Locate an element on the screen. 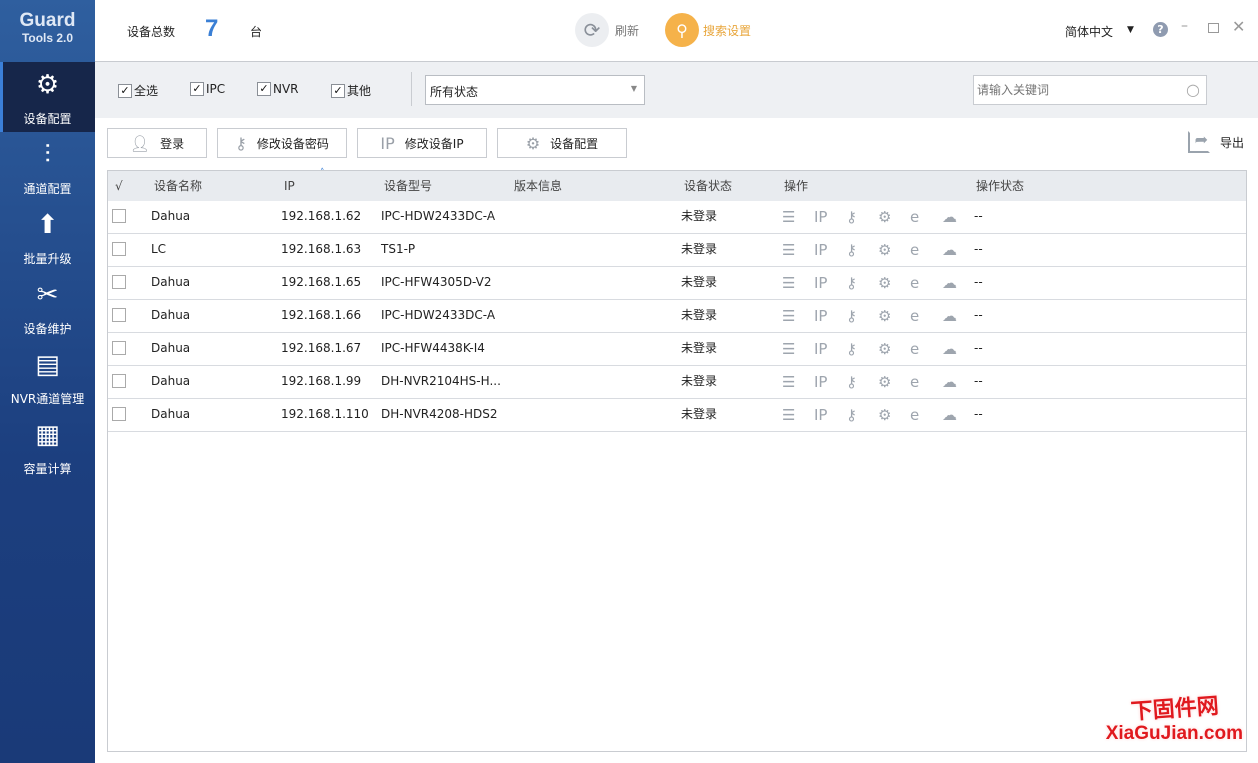 The height and width of the screenshot is (763, 1258). sidebar-item-2: ⬆ 批量升级 is located at coordinates (47, 237).